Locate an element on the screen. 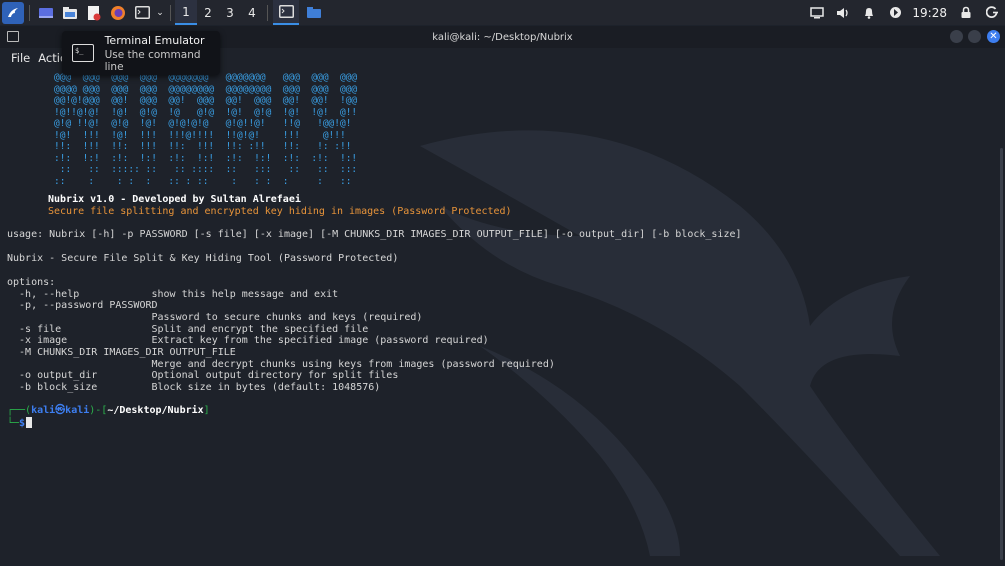 Image resolution: width=1005 pixels, height=566 pixels. prompt-line-1: ┌──(kali㉿kali)-[~/Desktop/Nubrix] is located at coordinates (501, 411).